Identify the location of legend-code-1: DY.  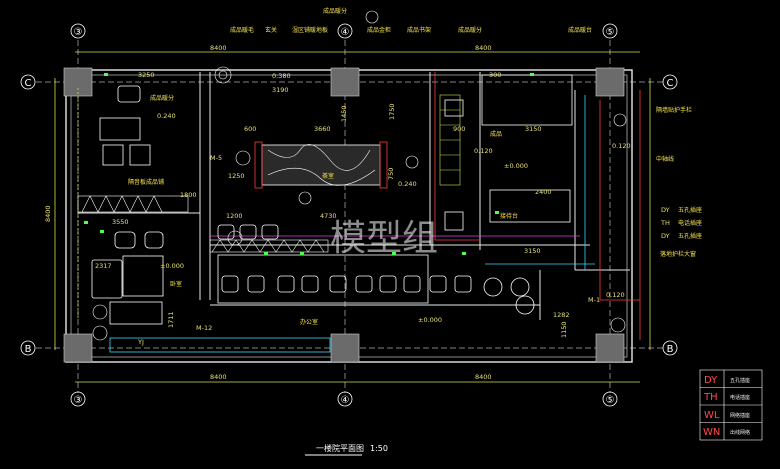
(711, 380).